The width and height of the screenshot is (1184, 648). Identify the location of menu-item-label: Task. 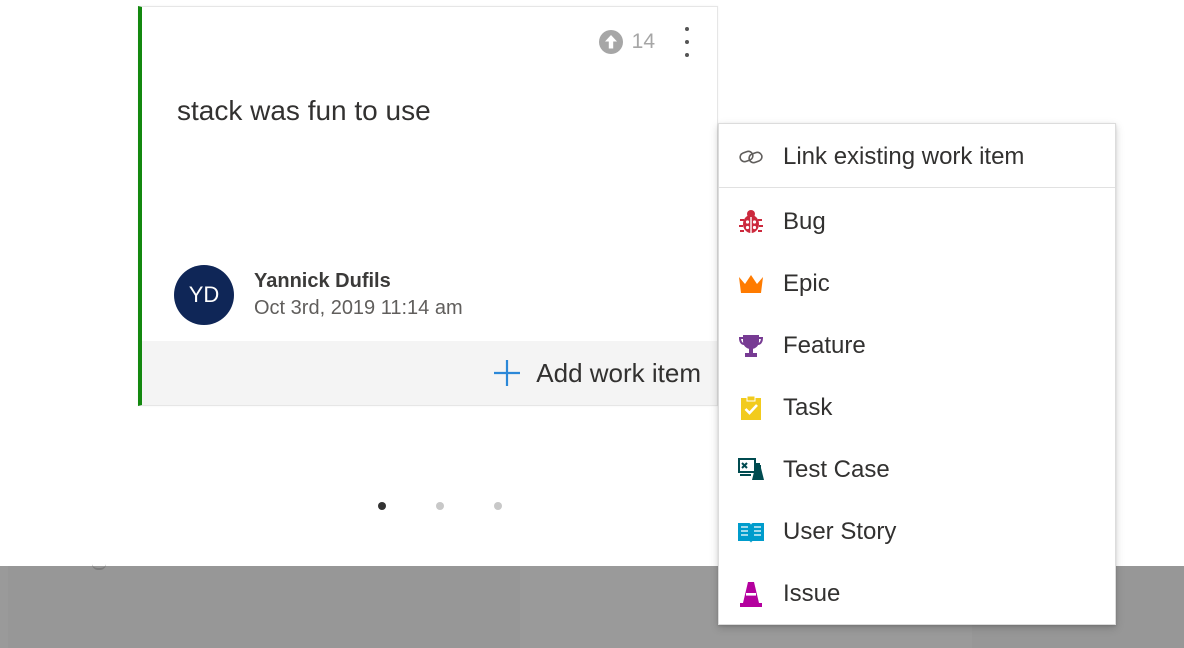
(808, 407).